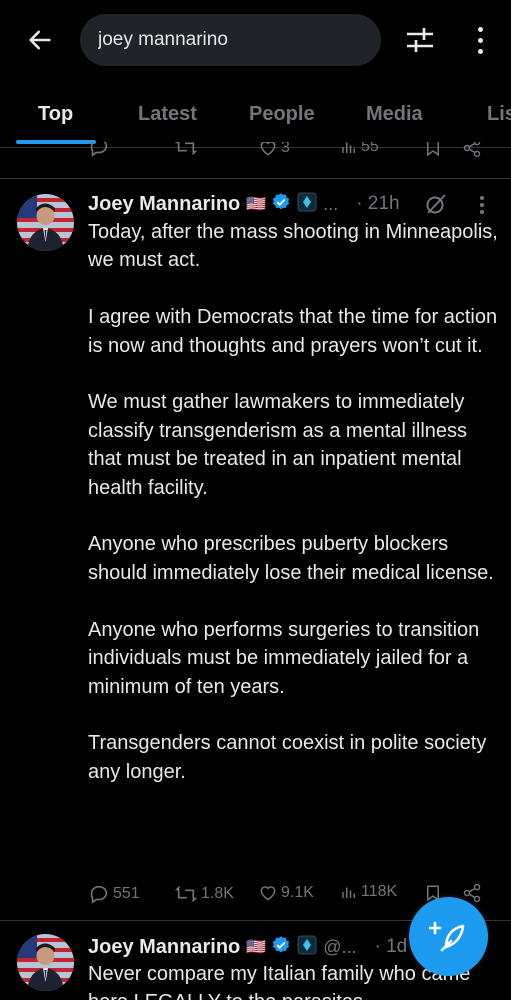 The height and width of the screenshot is (1000, 511). I want to click on reply-button: 551, so click(114, 894).